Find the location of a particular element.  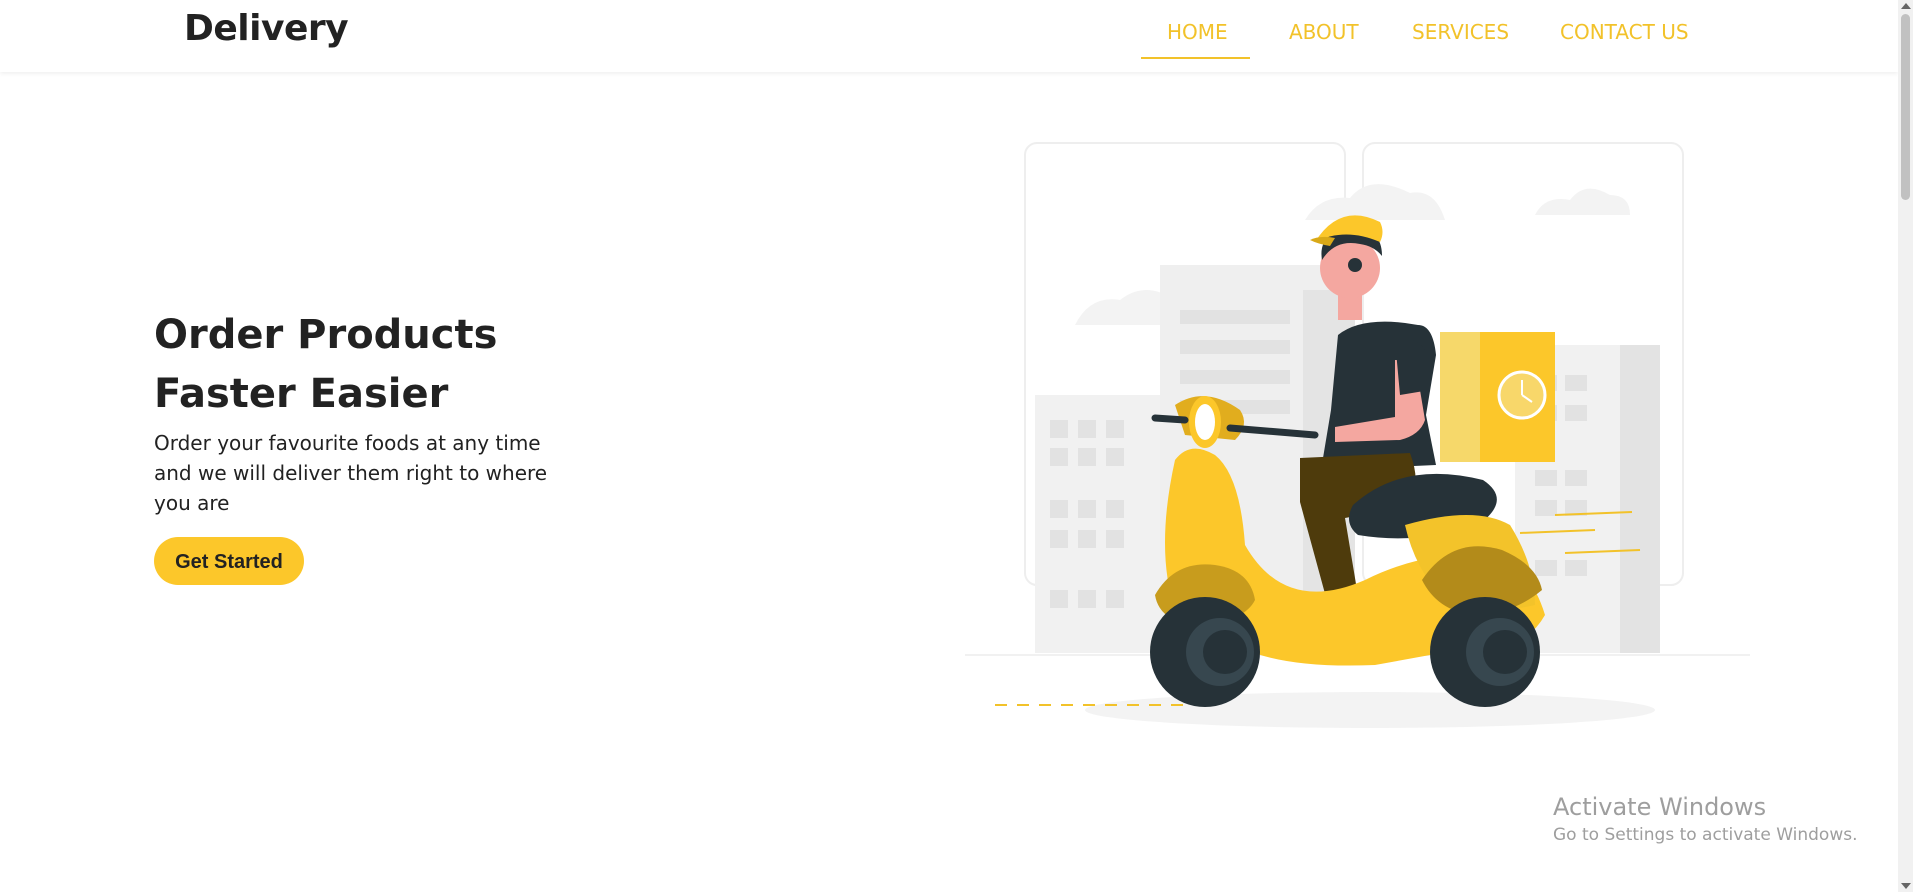

scroll-up-arrow-icon is located at coordinates (1906, 6).